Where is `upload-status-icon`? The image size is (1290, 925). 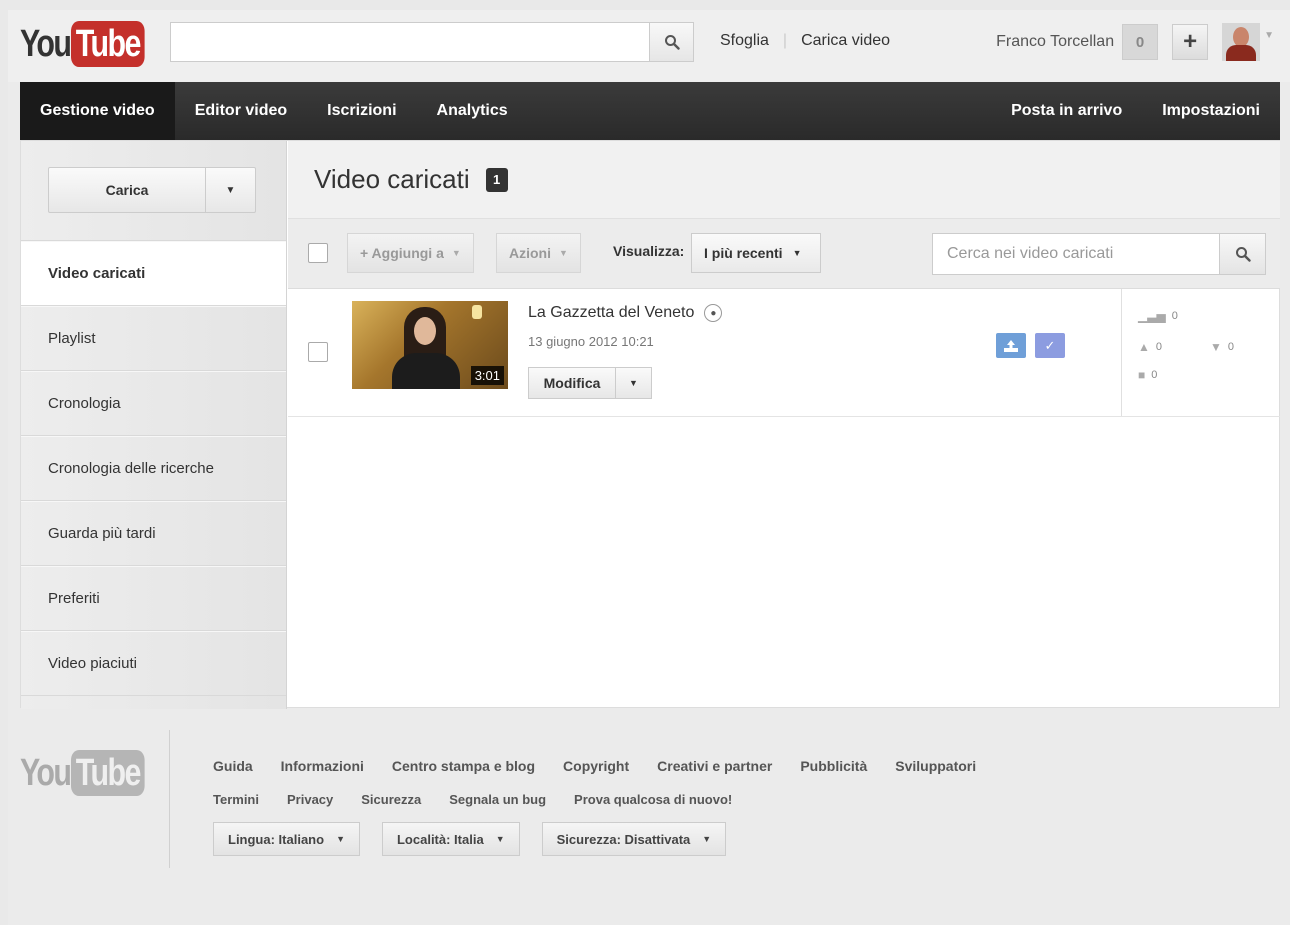 upload-status-icon is located at coordinates (1011, 345).